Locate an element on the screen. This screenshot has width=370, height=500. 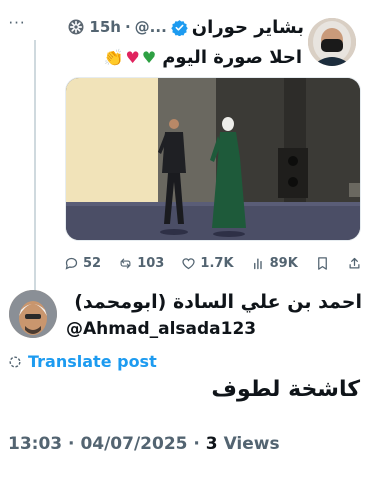
tweet-text: احلا صورة اليوم is located at coordinates (232, 57).